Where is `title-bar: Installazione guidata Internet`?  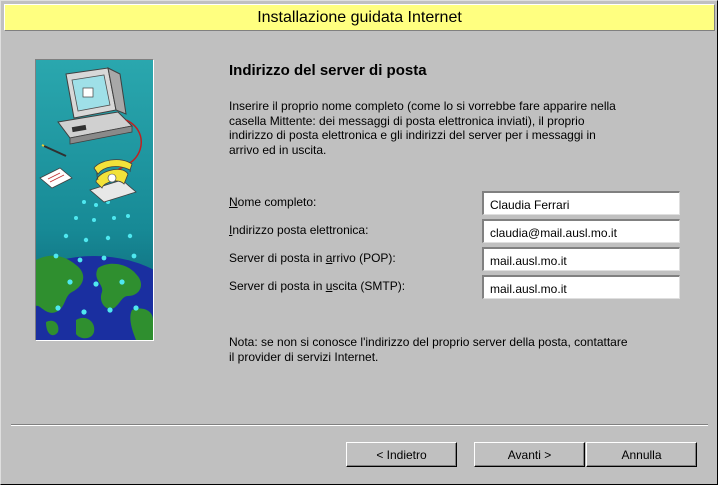
title-bar: Installazione guidata Internet is located at coordinates (359, 17).